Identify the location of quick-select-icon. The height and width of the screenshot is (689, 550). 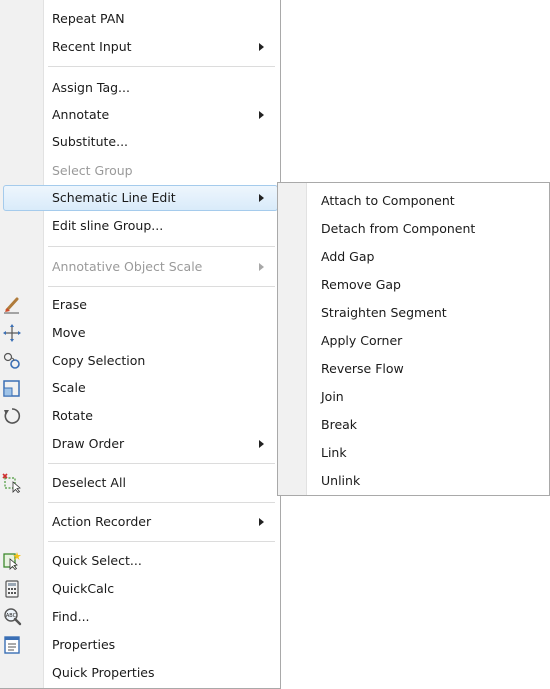
(12, 561).